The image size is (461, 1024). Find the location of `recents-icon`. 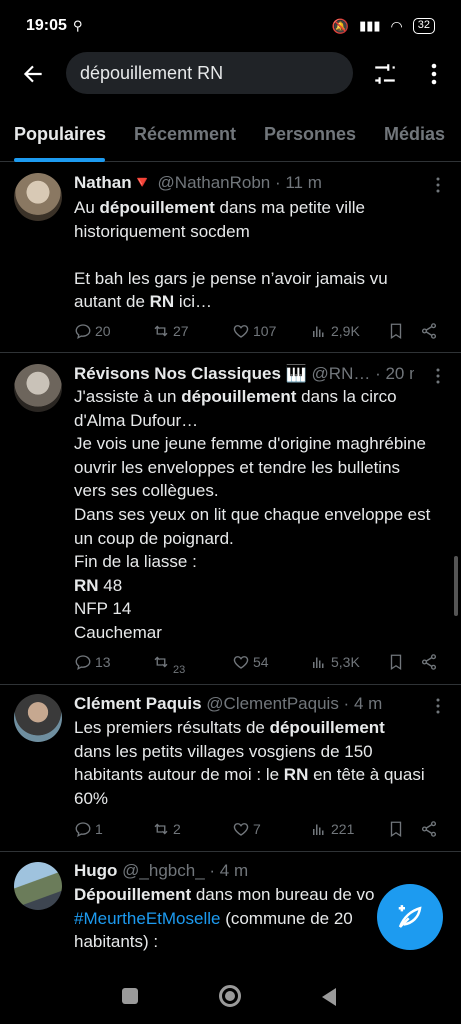

recents-icon is located at coordinates (130, 996).